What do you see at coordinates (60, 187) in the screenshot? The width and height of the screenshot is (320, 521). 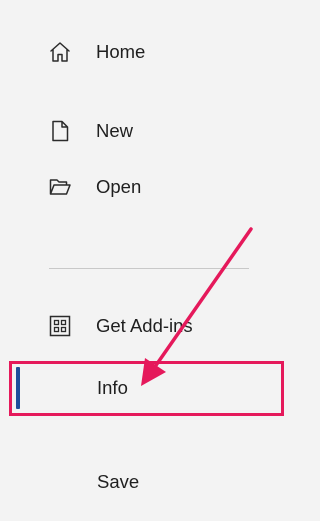 I see `open-folder-icon` at bounding box center [60, 187].